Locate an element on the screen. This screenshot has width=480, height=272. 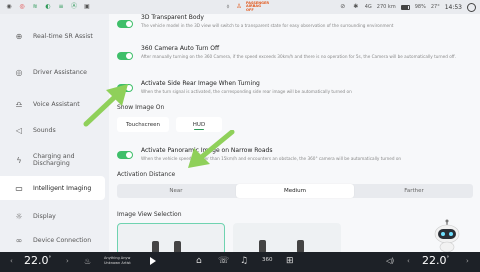
camera-icon: ▭ is located at coordinates (19, 188).